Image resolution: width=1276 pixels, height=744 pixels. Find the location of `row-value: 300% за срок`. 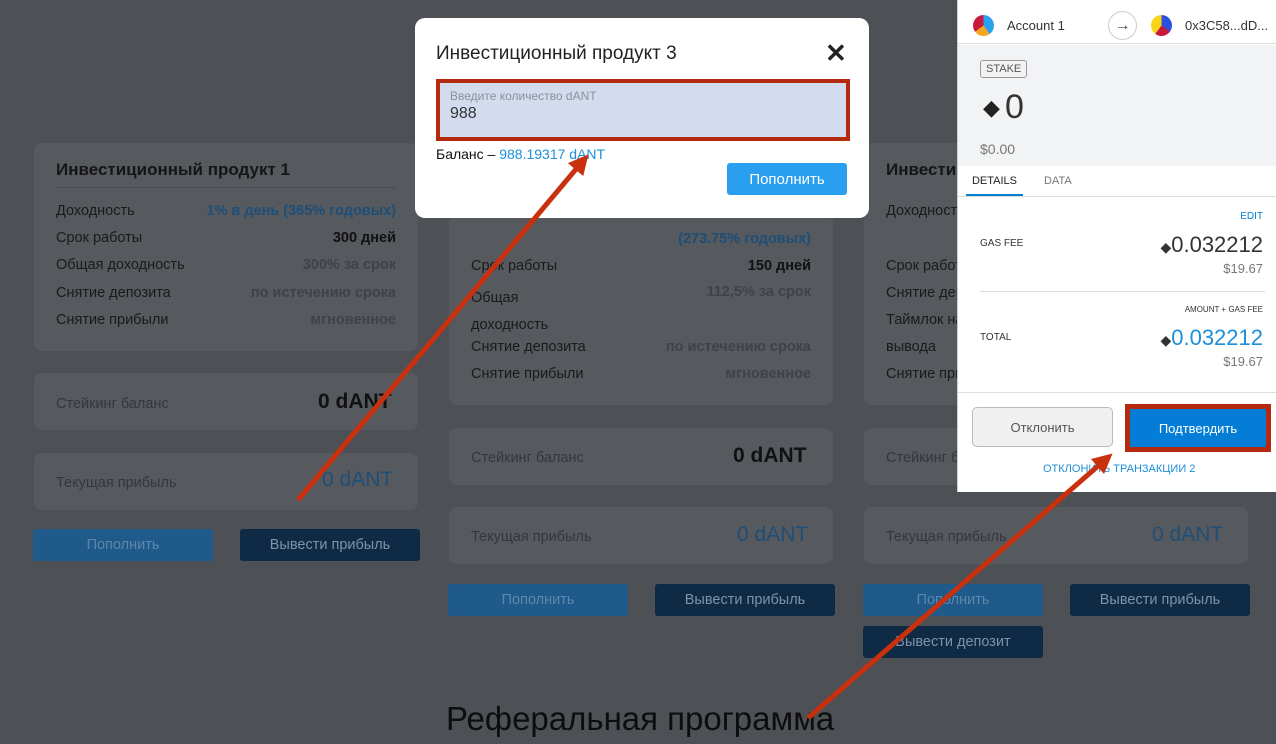

row-value: 300% за срок is located at coordinates (349, 265).